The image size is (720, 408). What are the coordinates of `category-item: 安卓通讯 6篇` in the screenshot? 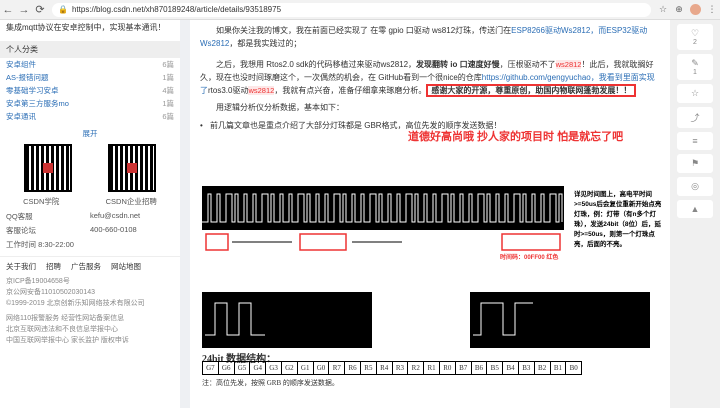 It's located at (90, 116).